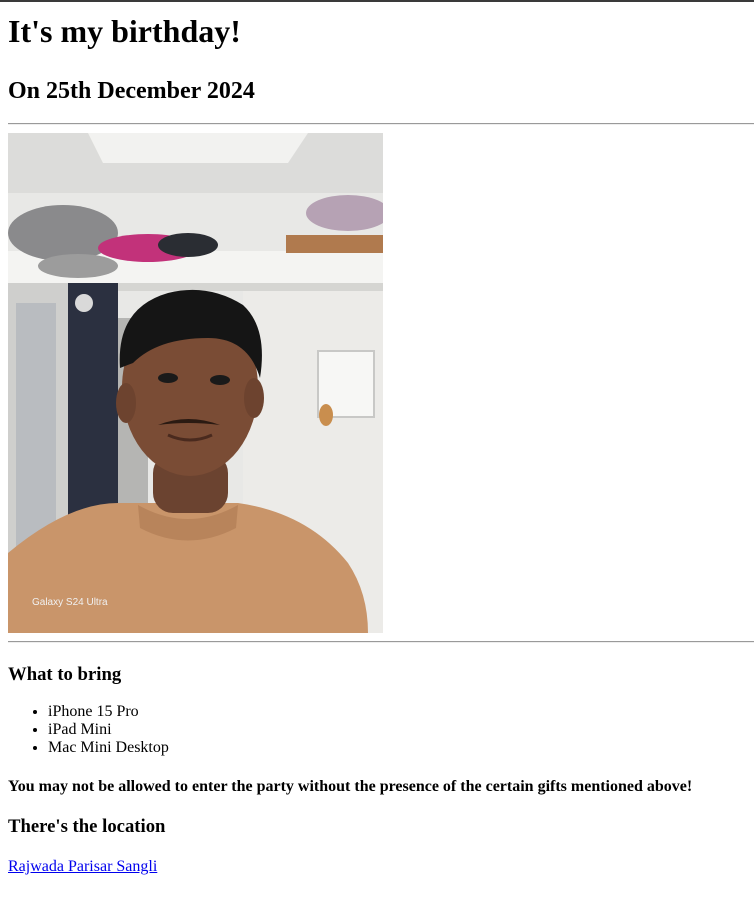 The image size is (754, 904). I want to click on gift-list: iPhone 15 Pro iPad Mini Mac Mini Desktop, so click(381, 730).